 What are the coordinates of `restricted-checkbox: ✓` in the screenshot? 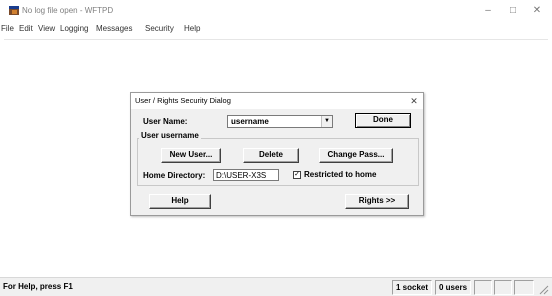 It's located at (297, 175).